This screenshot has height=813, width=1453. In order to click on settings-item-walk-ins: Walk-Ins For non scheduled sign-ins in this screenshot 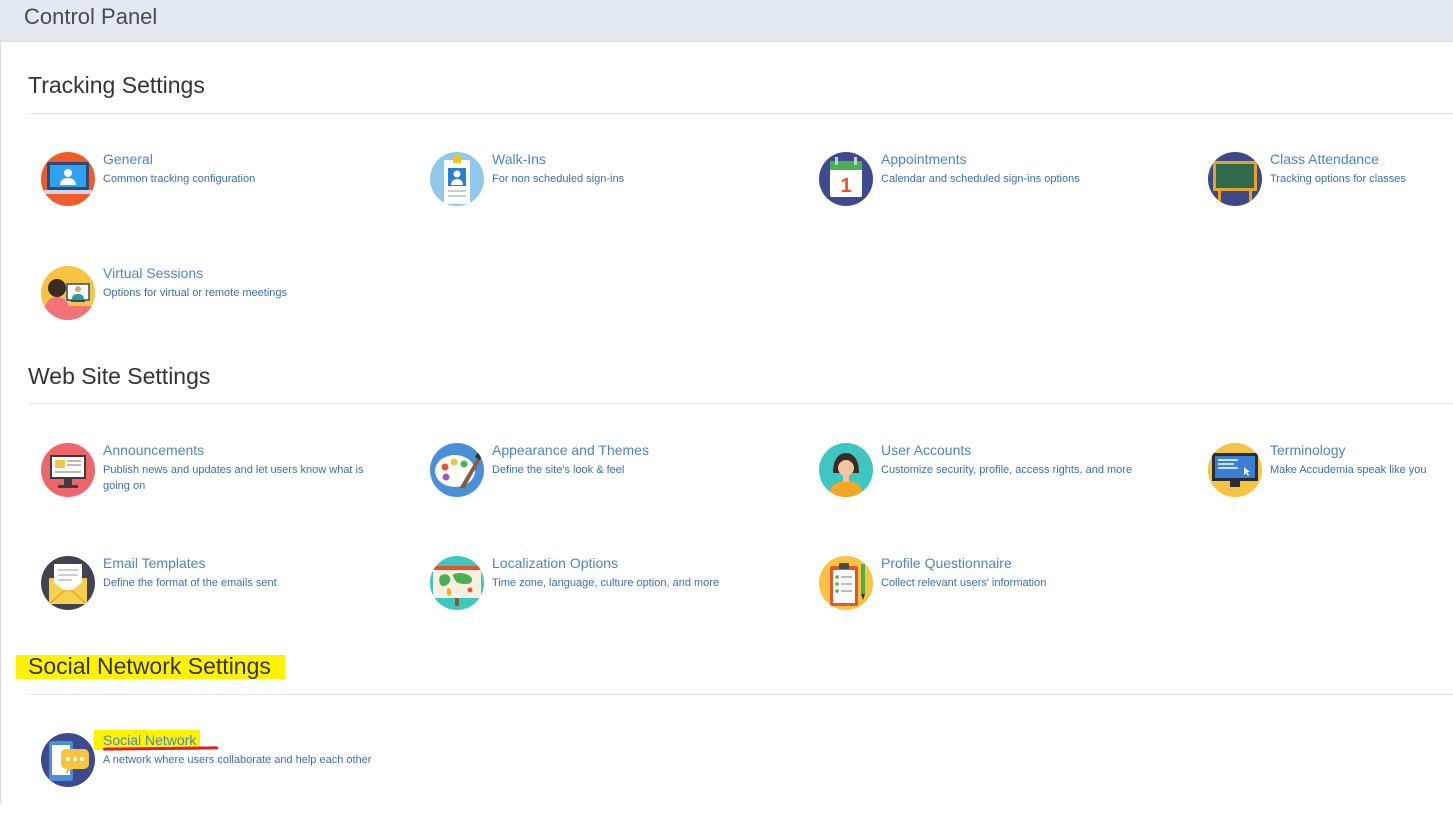, I will do `click(608, 191)`.